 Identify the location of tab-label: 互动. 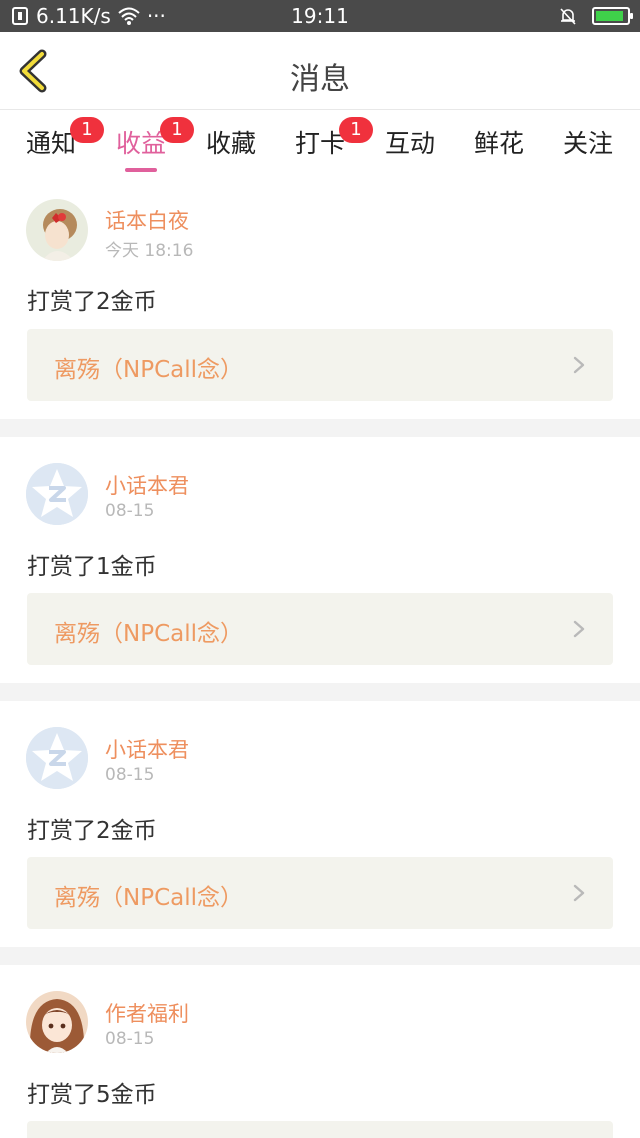
(410, 143).